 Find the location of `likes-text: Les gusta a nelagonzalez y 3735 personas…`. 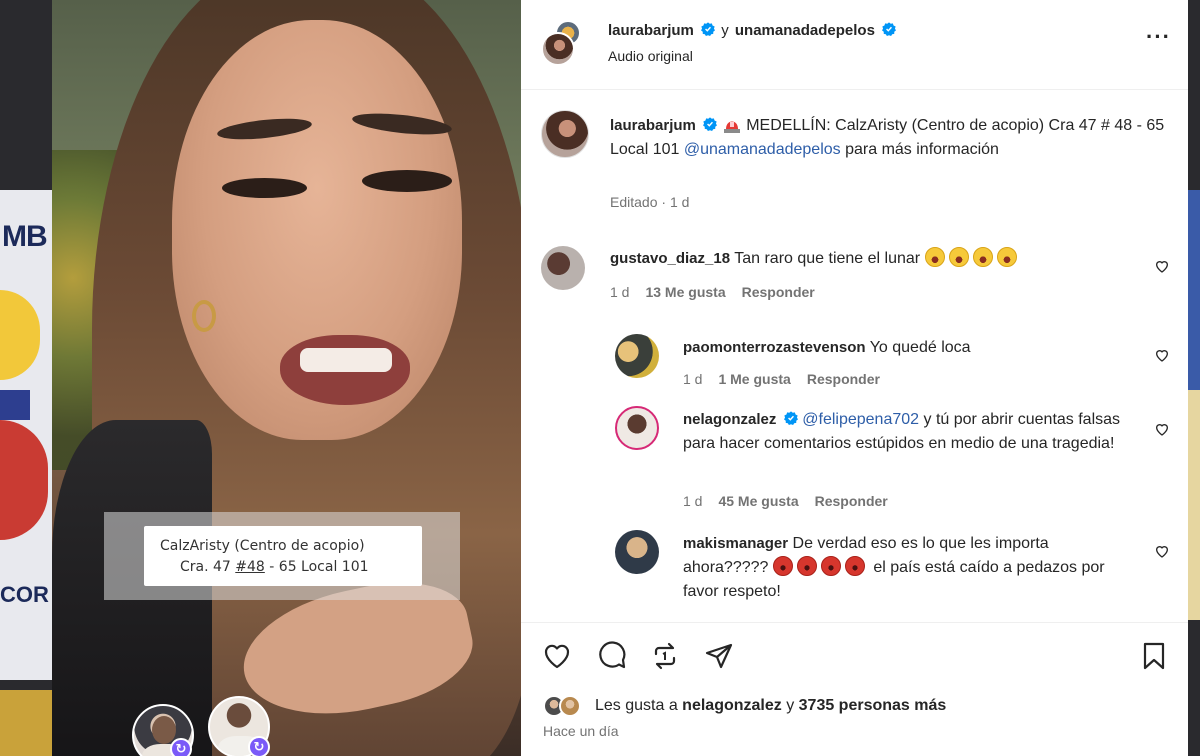

likes-text: Les gusta a nelagonzalez y 3735 personas… is located at coordinates (770, 706).